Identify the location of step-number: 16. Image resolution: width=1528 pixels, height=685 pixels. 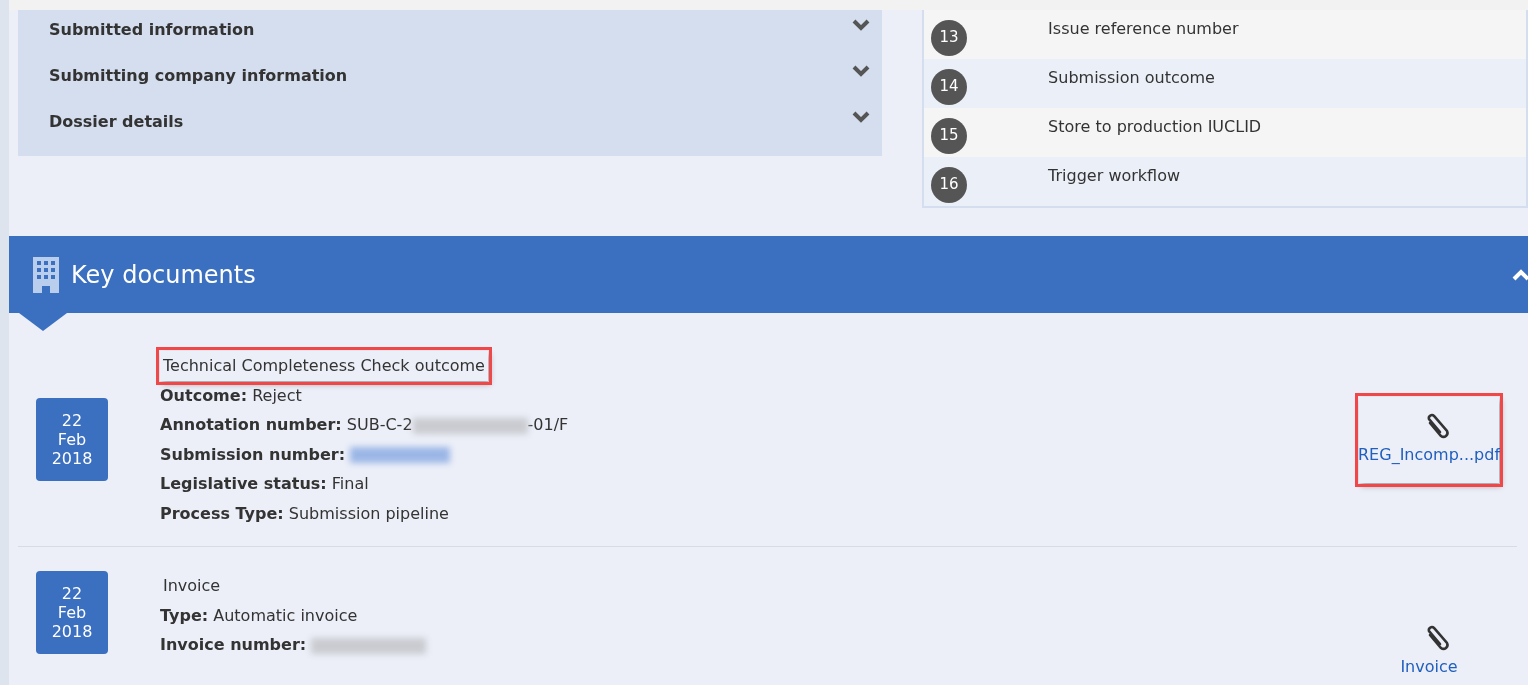
(949, 184).